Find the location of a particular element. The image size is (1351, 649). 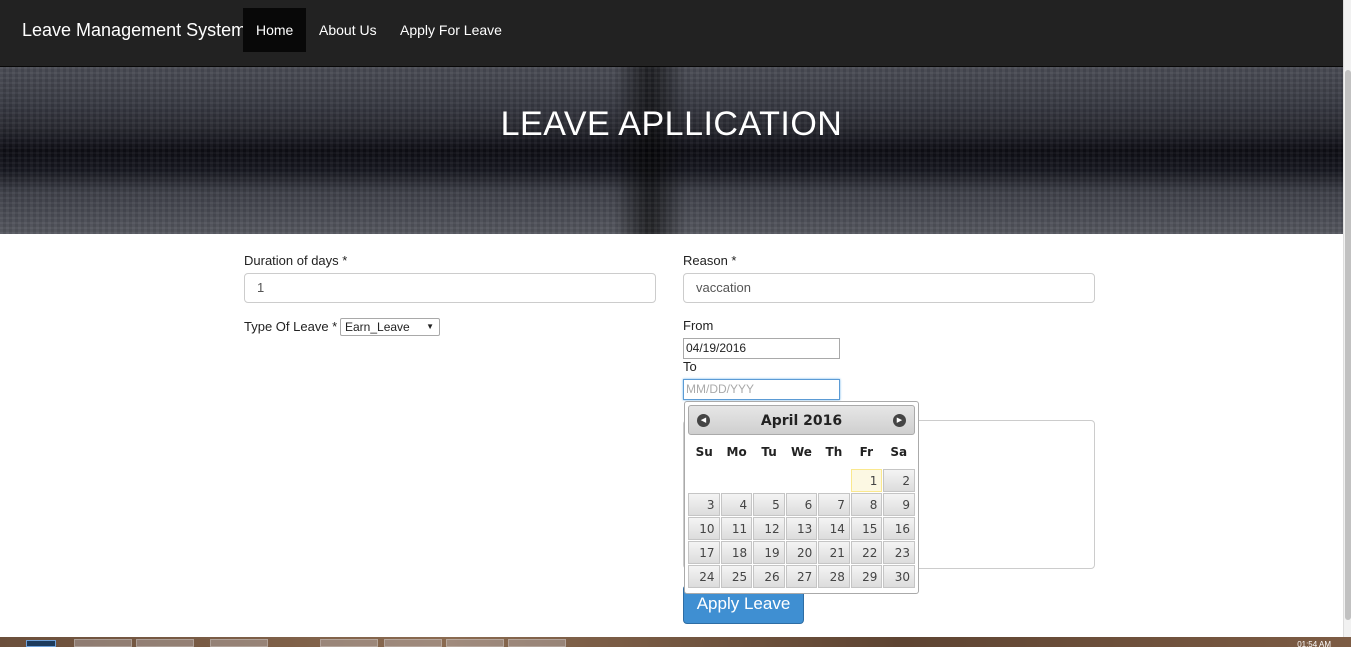

calendar-day: 25 is located at coordinates (736, 576).